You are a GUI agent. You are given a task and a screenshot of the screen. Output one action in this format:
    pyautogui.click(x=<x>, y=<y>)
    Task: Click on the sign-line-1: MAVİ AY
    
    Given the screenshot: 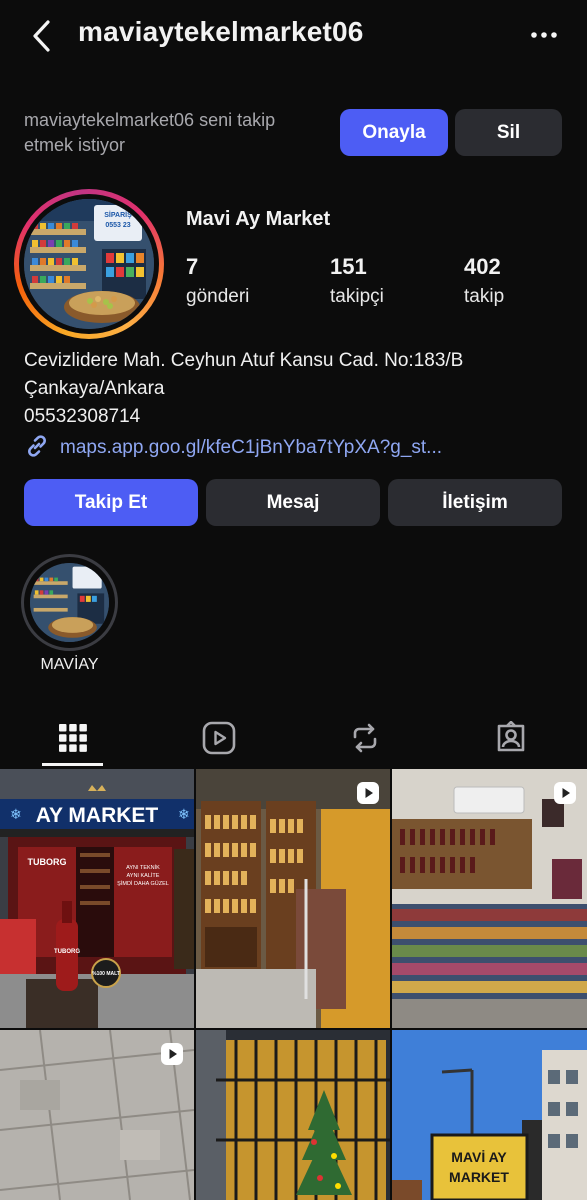 What is the action you would take?
    pyautogui.click(x=479, y=1157)
    